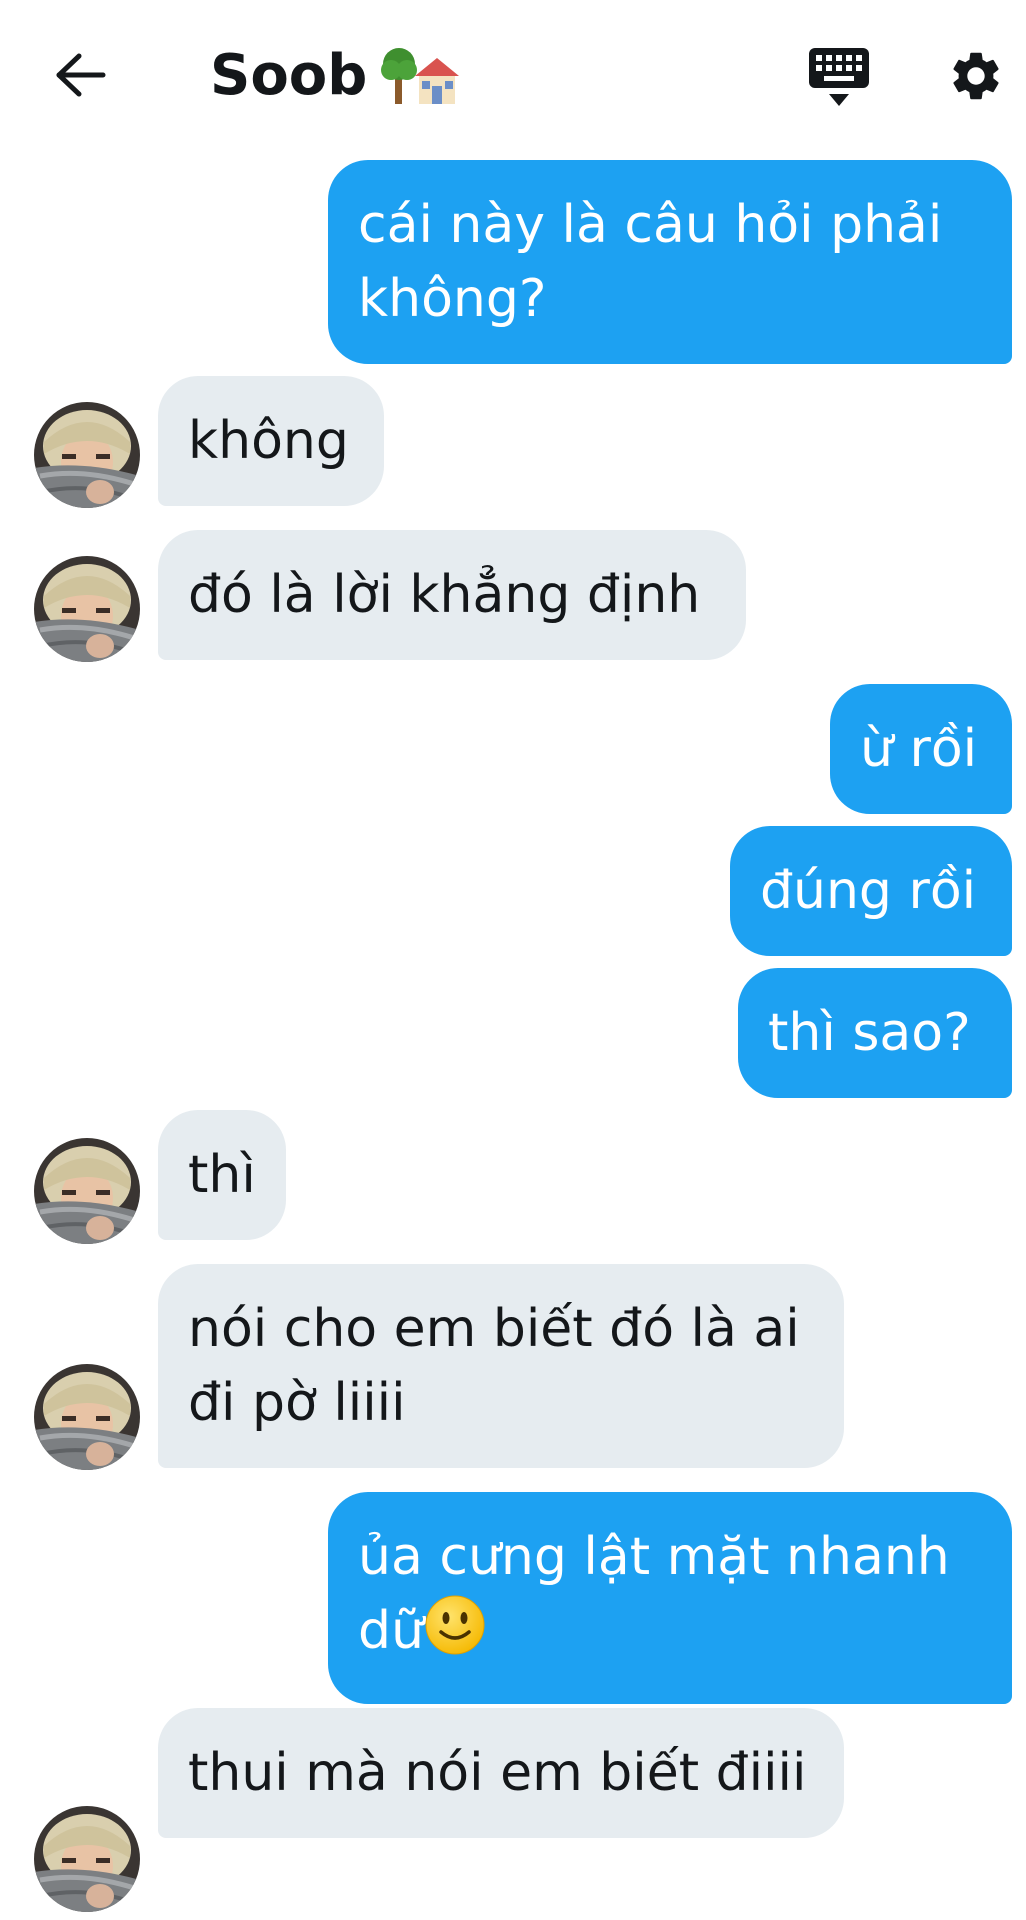 The image size is (1026, 1920). I want to click on back-arrow-icon, so click(81, 75).